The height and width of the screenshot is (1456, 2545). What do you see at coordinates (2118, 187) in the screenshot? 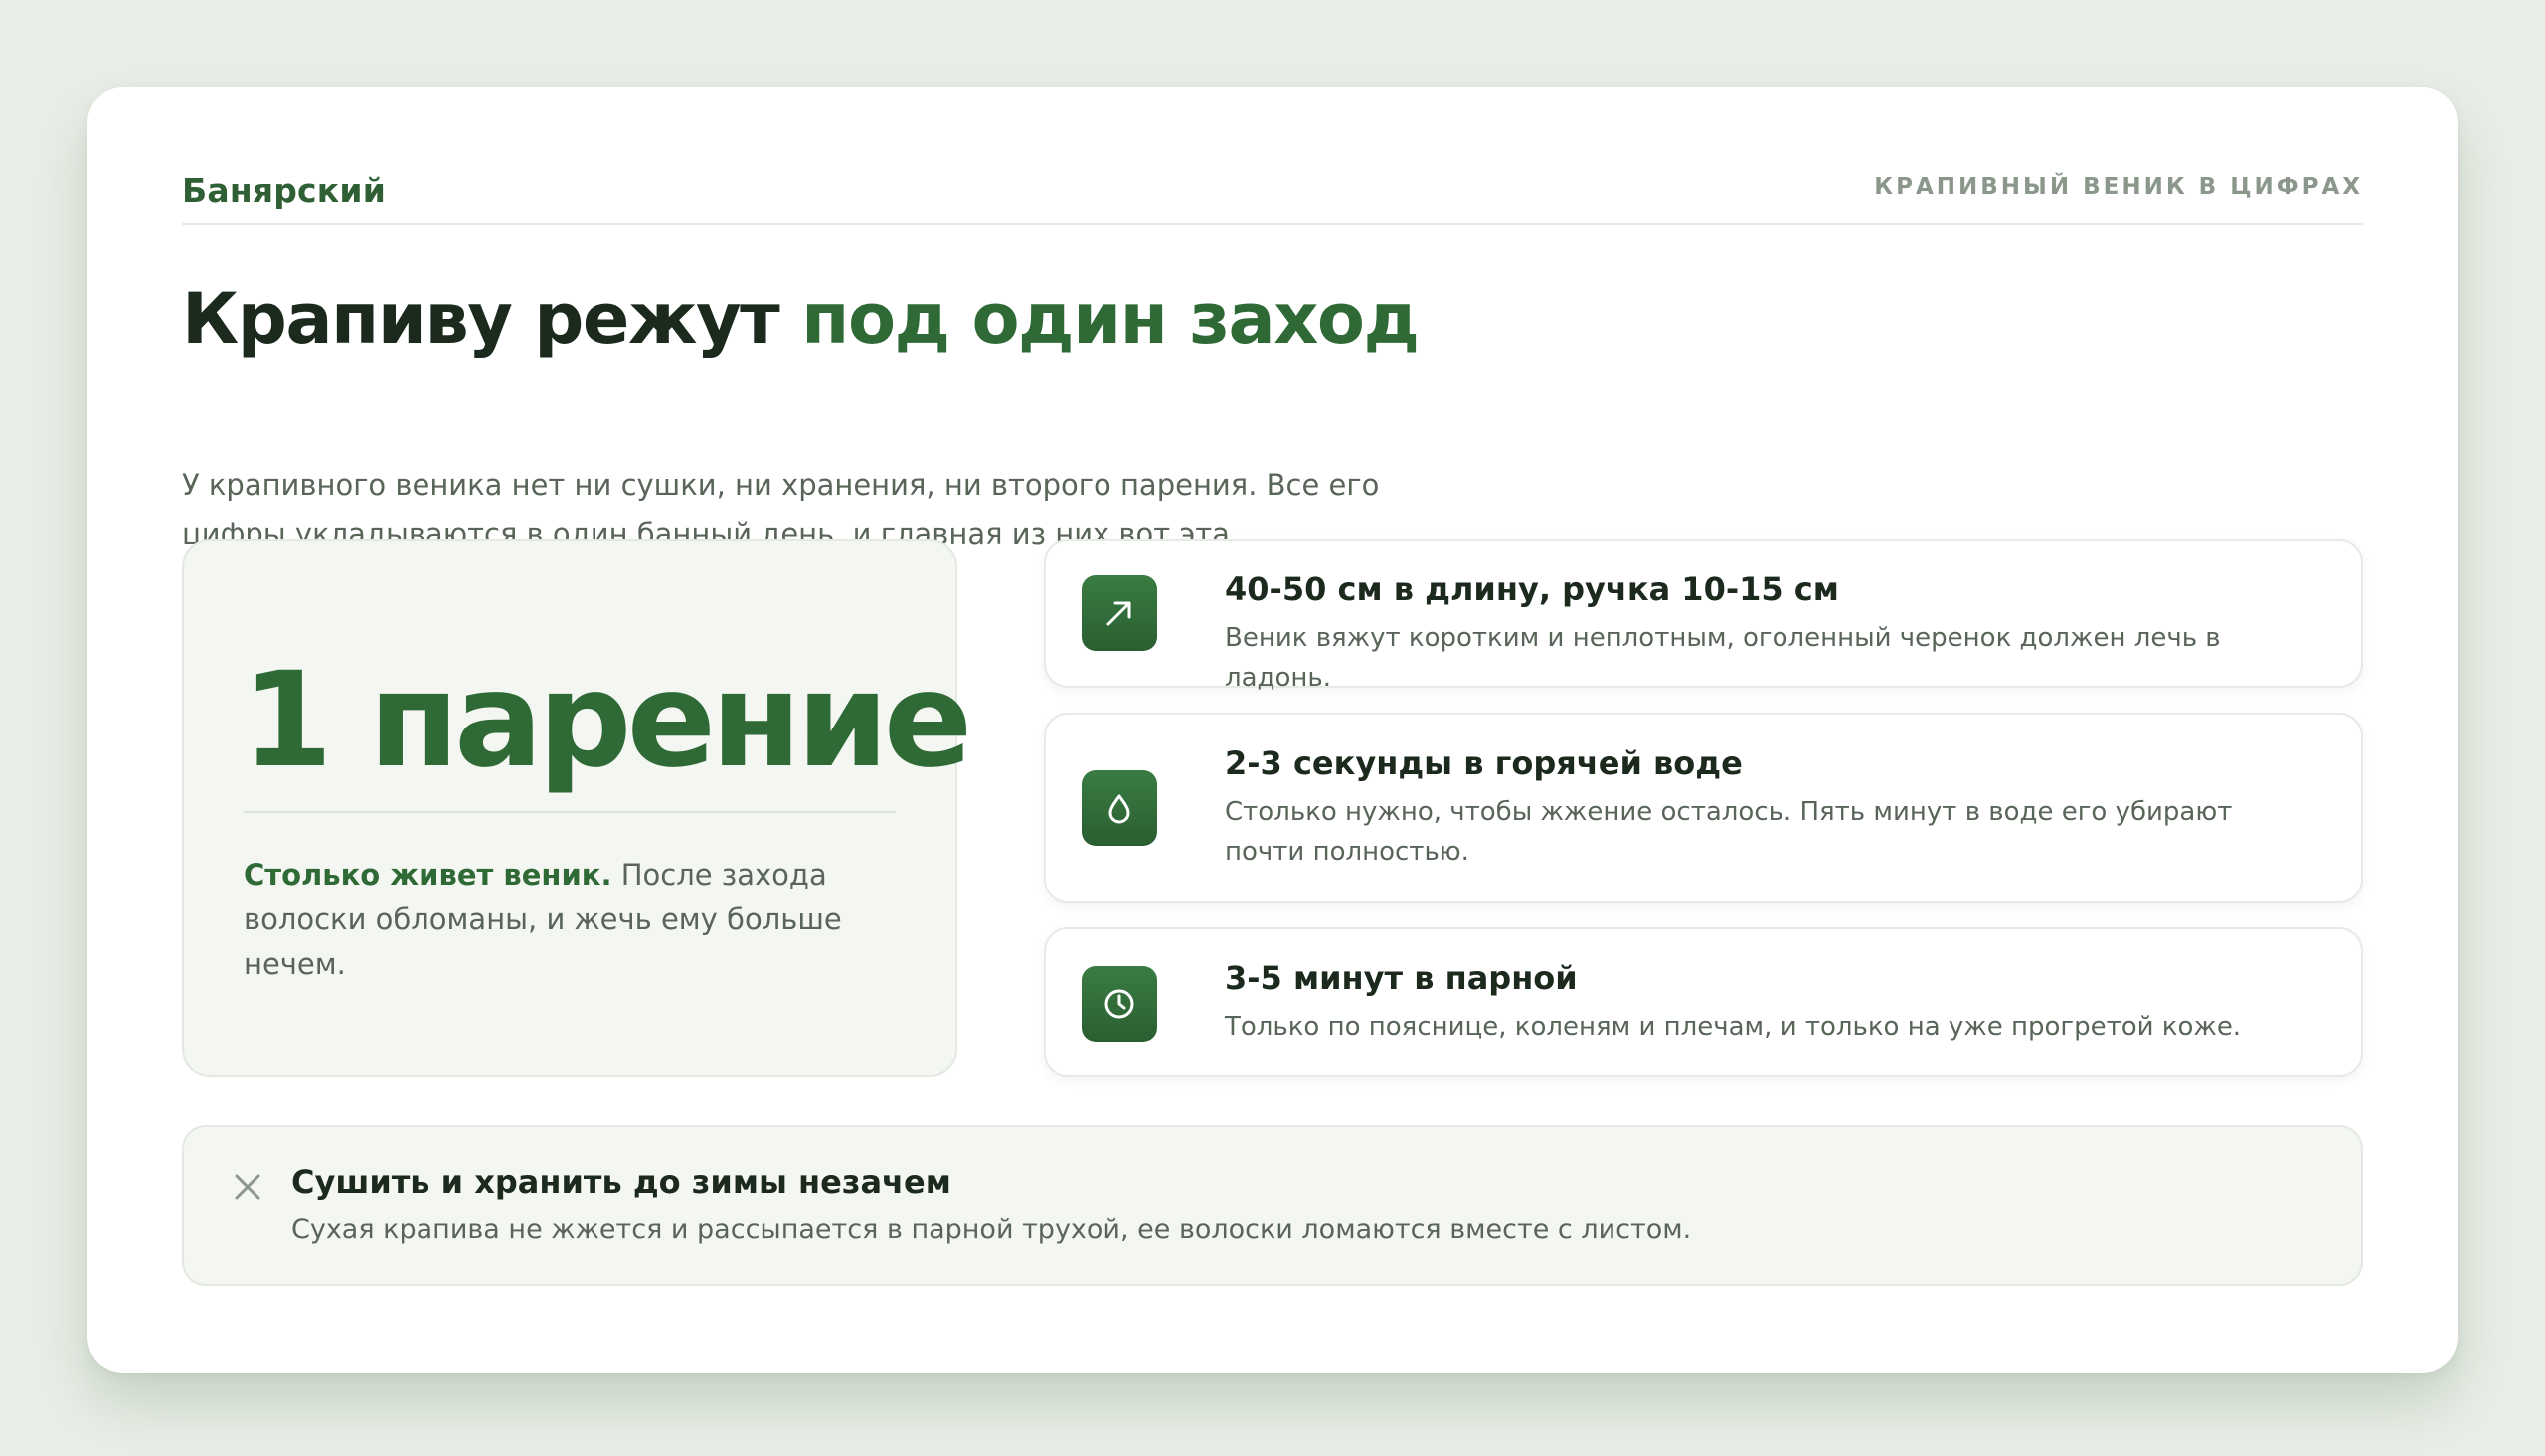
I see `section-kicker: КРАПИВНЫЙ ВЕНИК В ЦИФРАХ` at bounding box center [2118, 187].